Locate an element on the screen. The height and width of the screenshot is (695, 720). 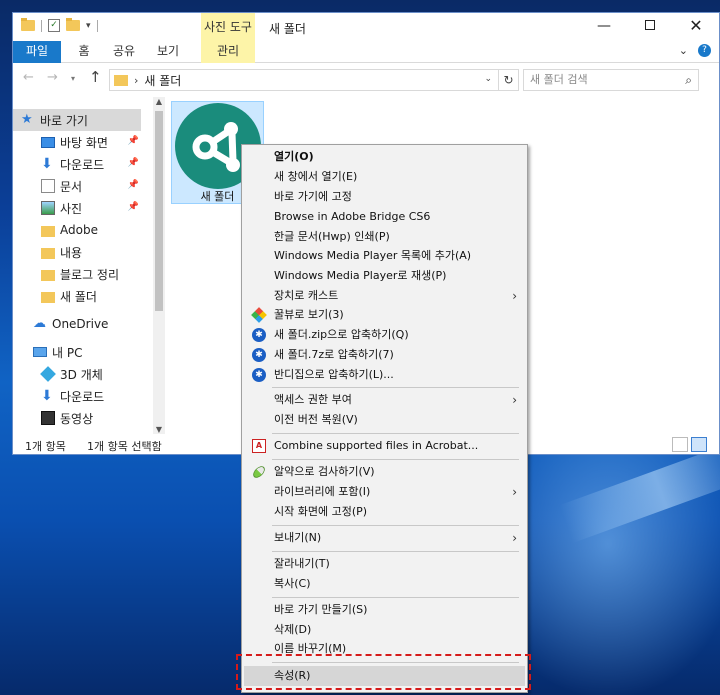
tab-file: 파일 is located at coordinates (37, 52).